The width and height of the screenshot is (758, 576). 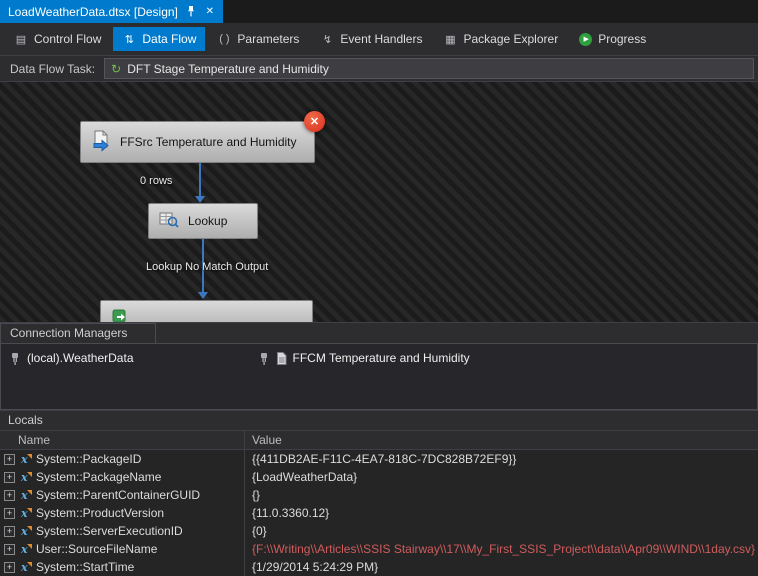 I want to click on connection-manager-label: (local).WeatherData, so click(x=80, y=358).